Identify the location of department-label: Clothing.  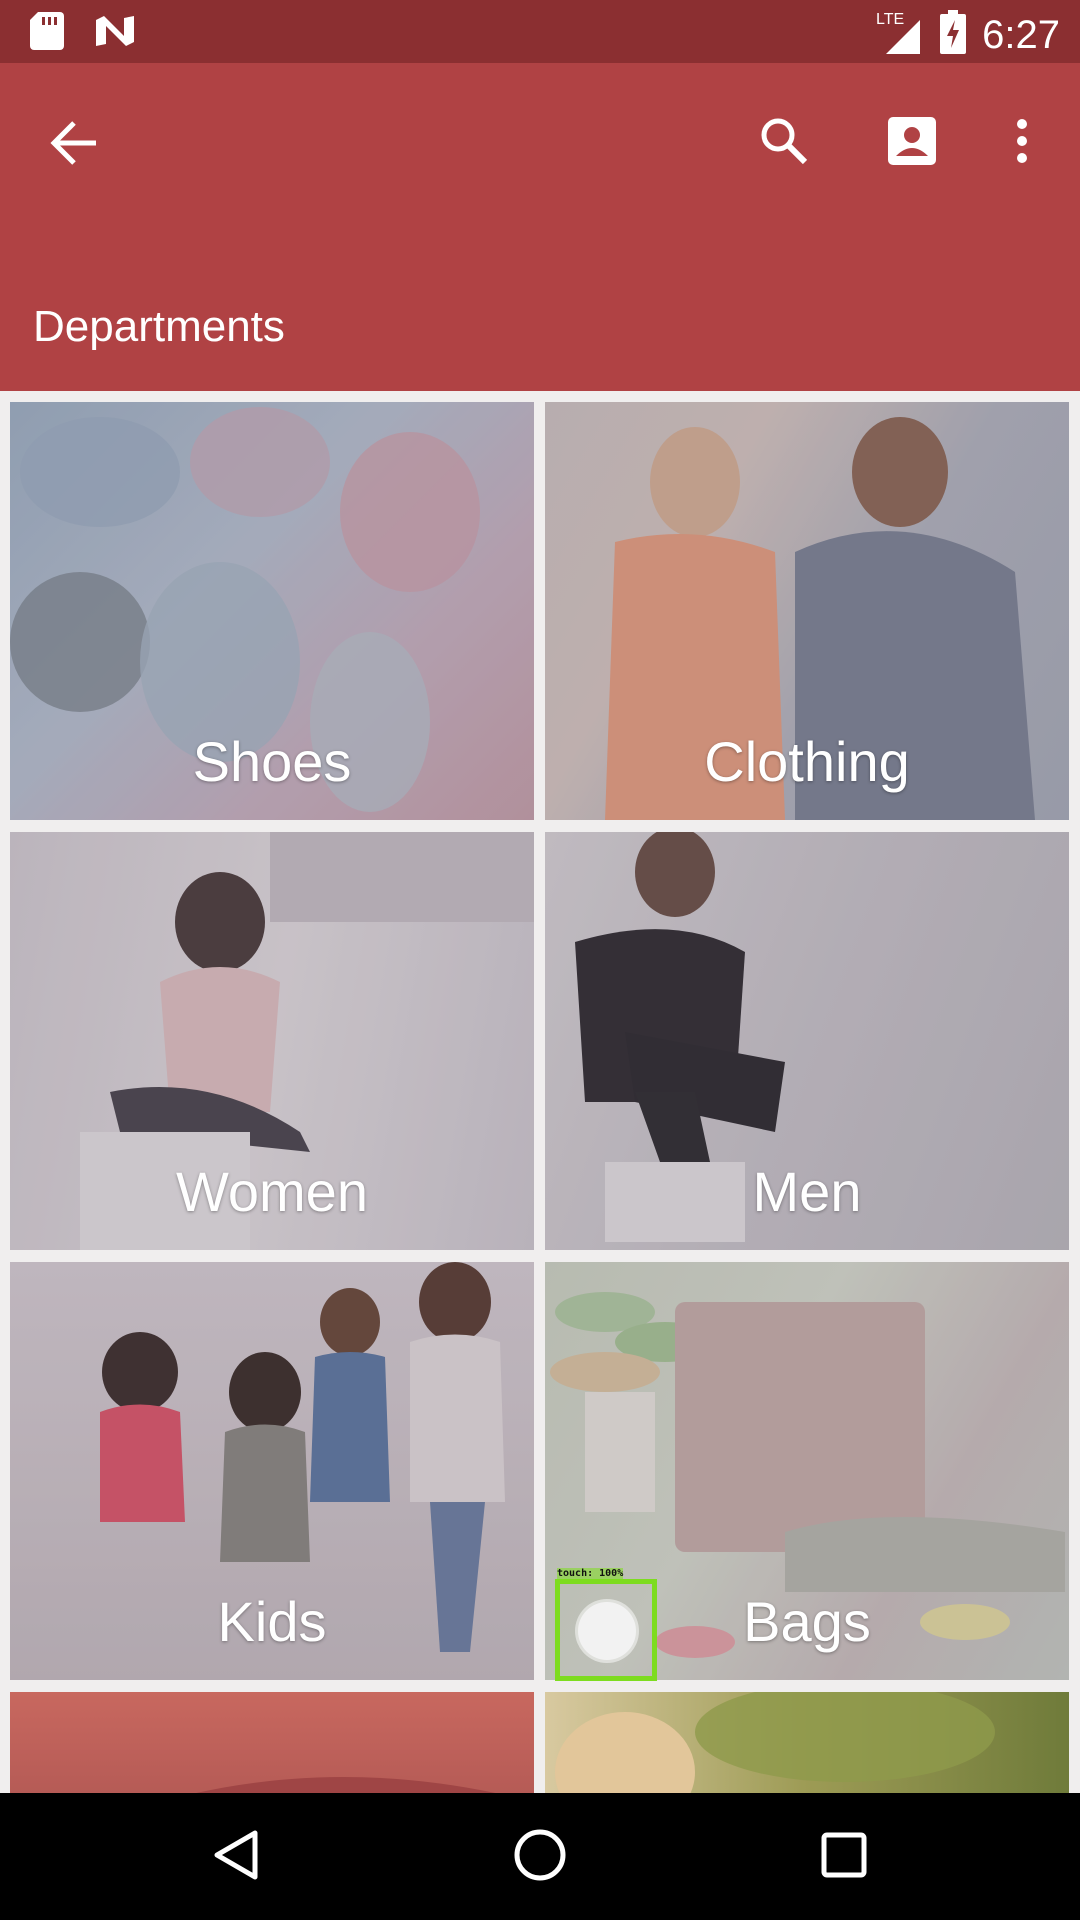
(807, 761).